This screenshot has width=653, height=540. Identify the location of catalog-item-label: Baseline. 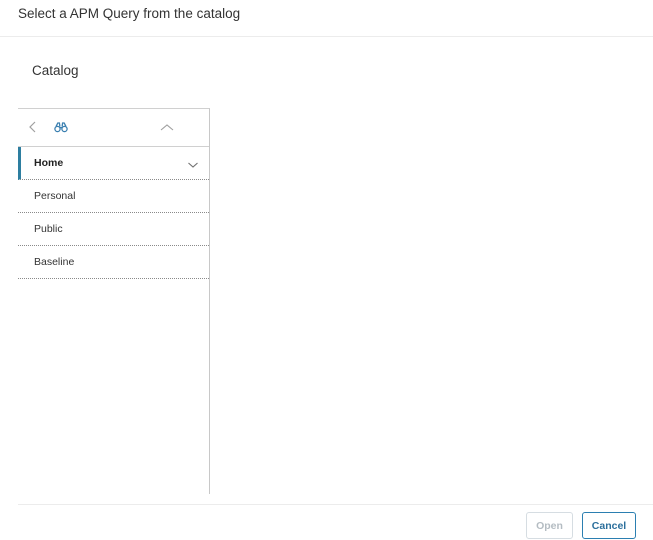
(54, 262).